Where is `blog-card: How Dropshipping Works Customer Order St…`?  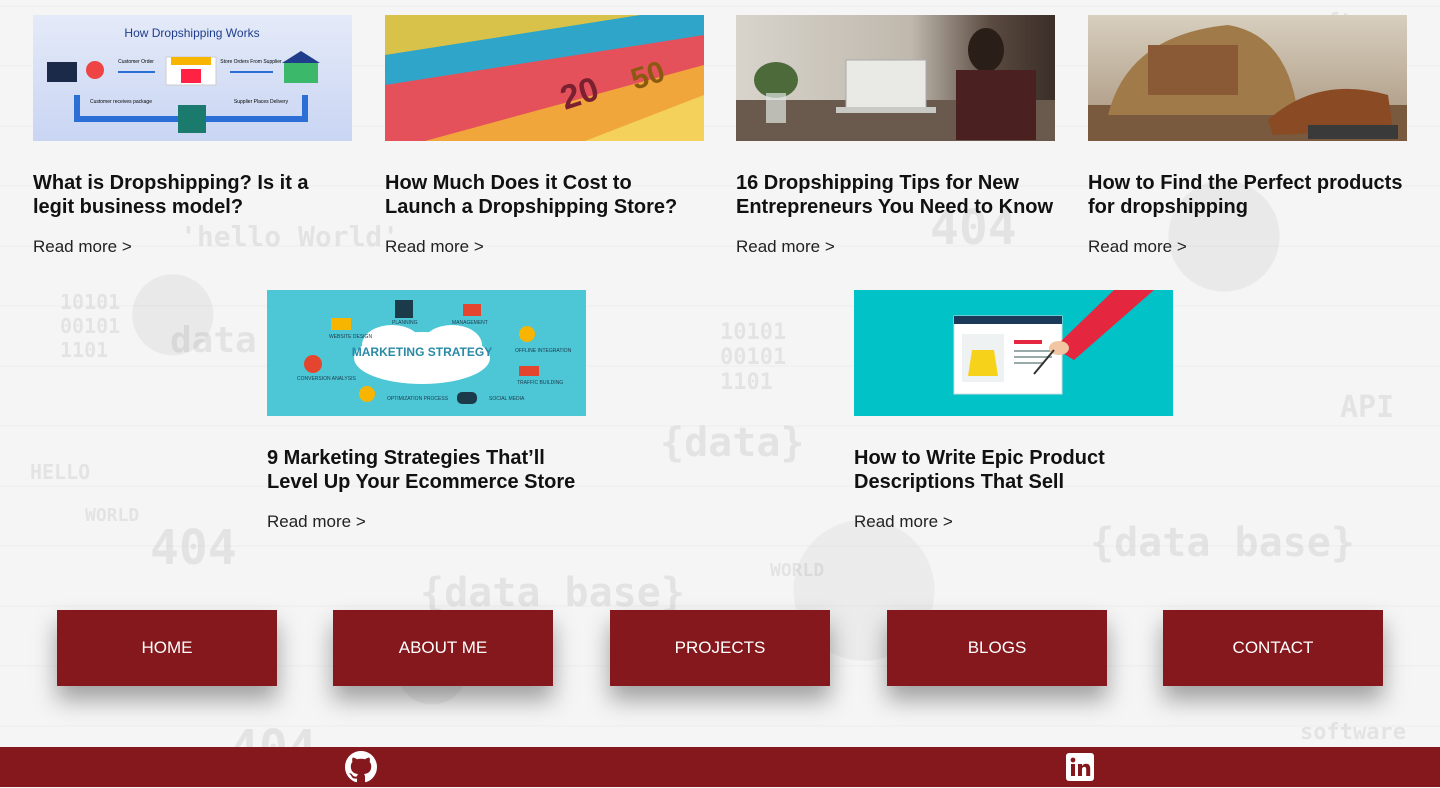 blog-card: How Dropshipping Works Customer Order St… is located at coordinates (192, 135).